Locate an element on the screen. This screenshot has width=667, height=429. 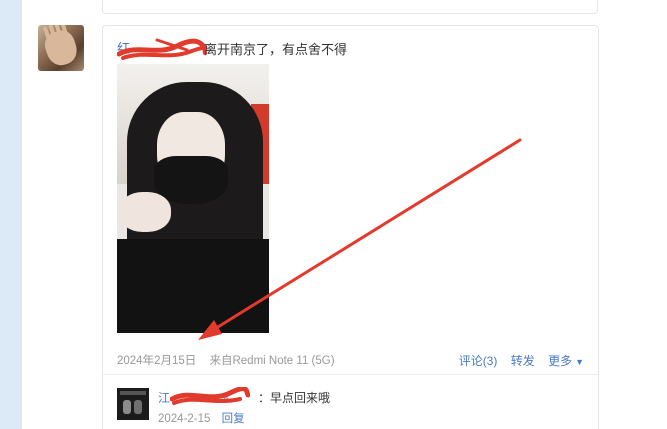
comment-author-name-start: 江 is located at coordinates (164, 398).